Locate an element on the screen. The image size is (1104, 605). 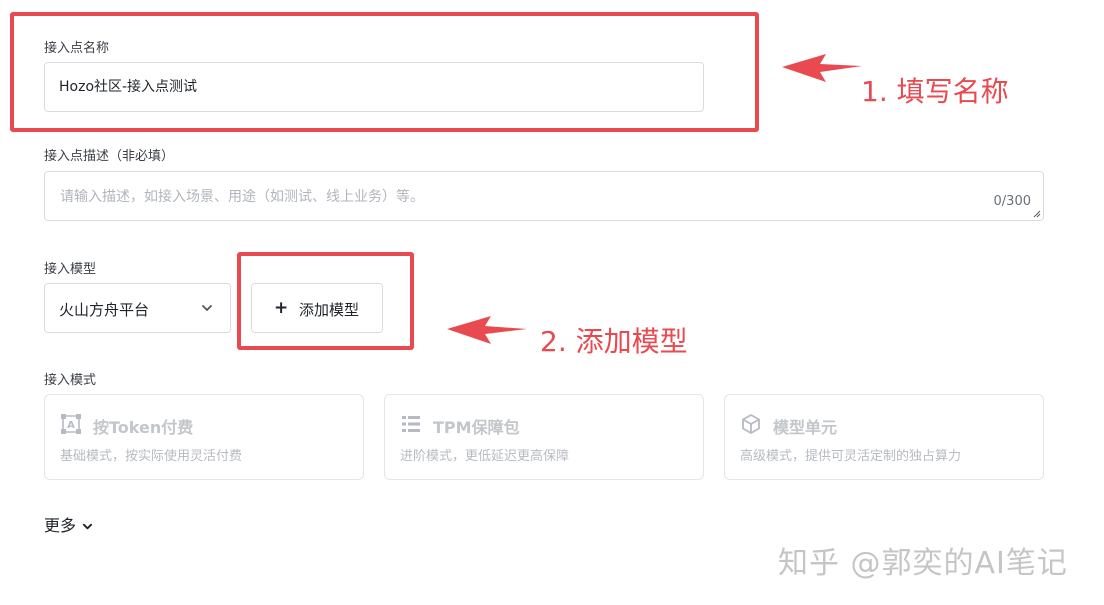
mode-card-desc: 高级模式，提供可灵活定制的独占算力 is located at coordinates (851, 456).